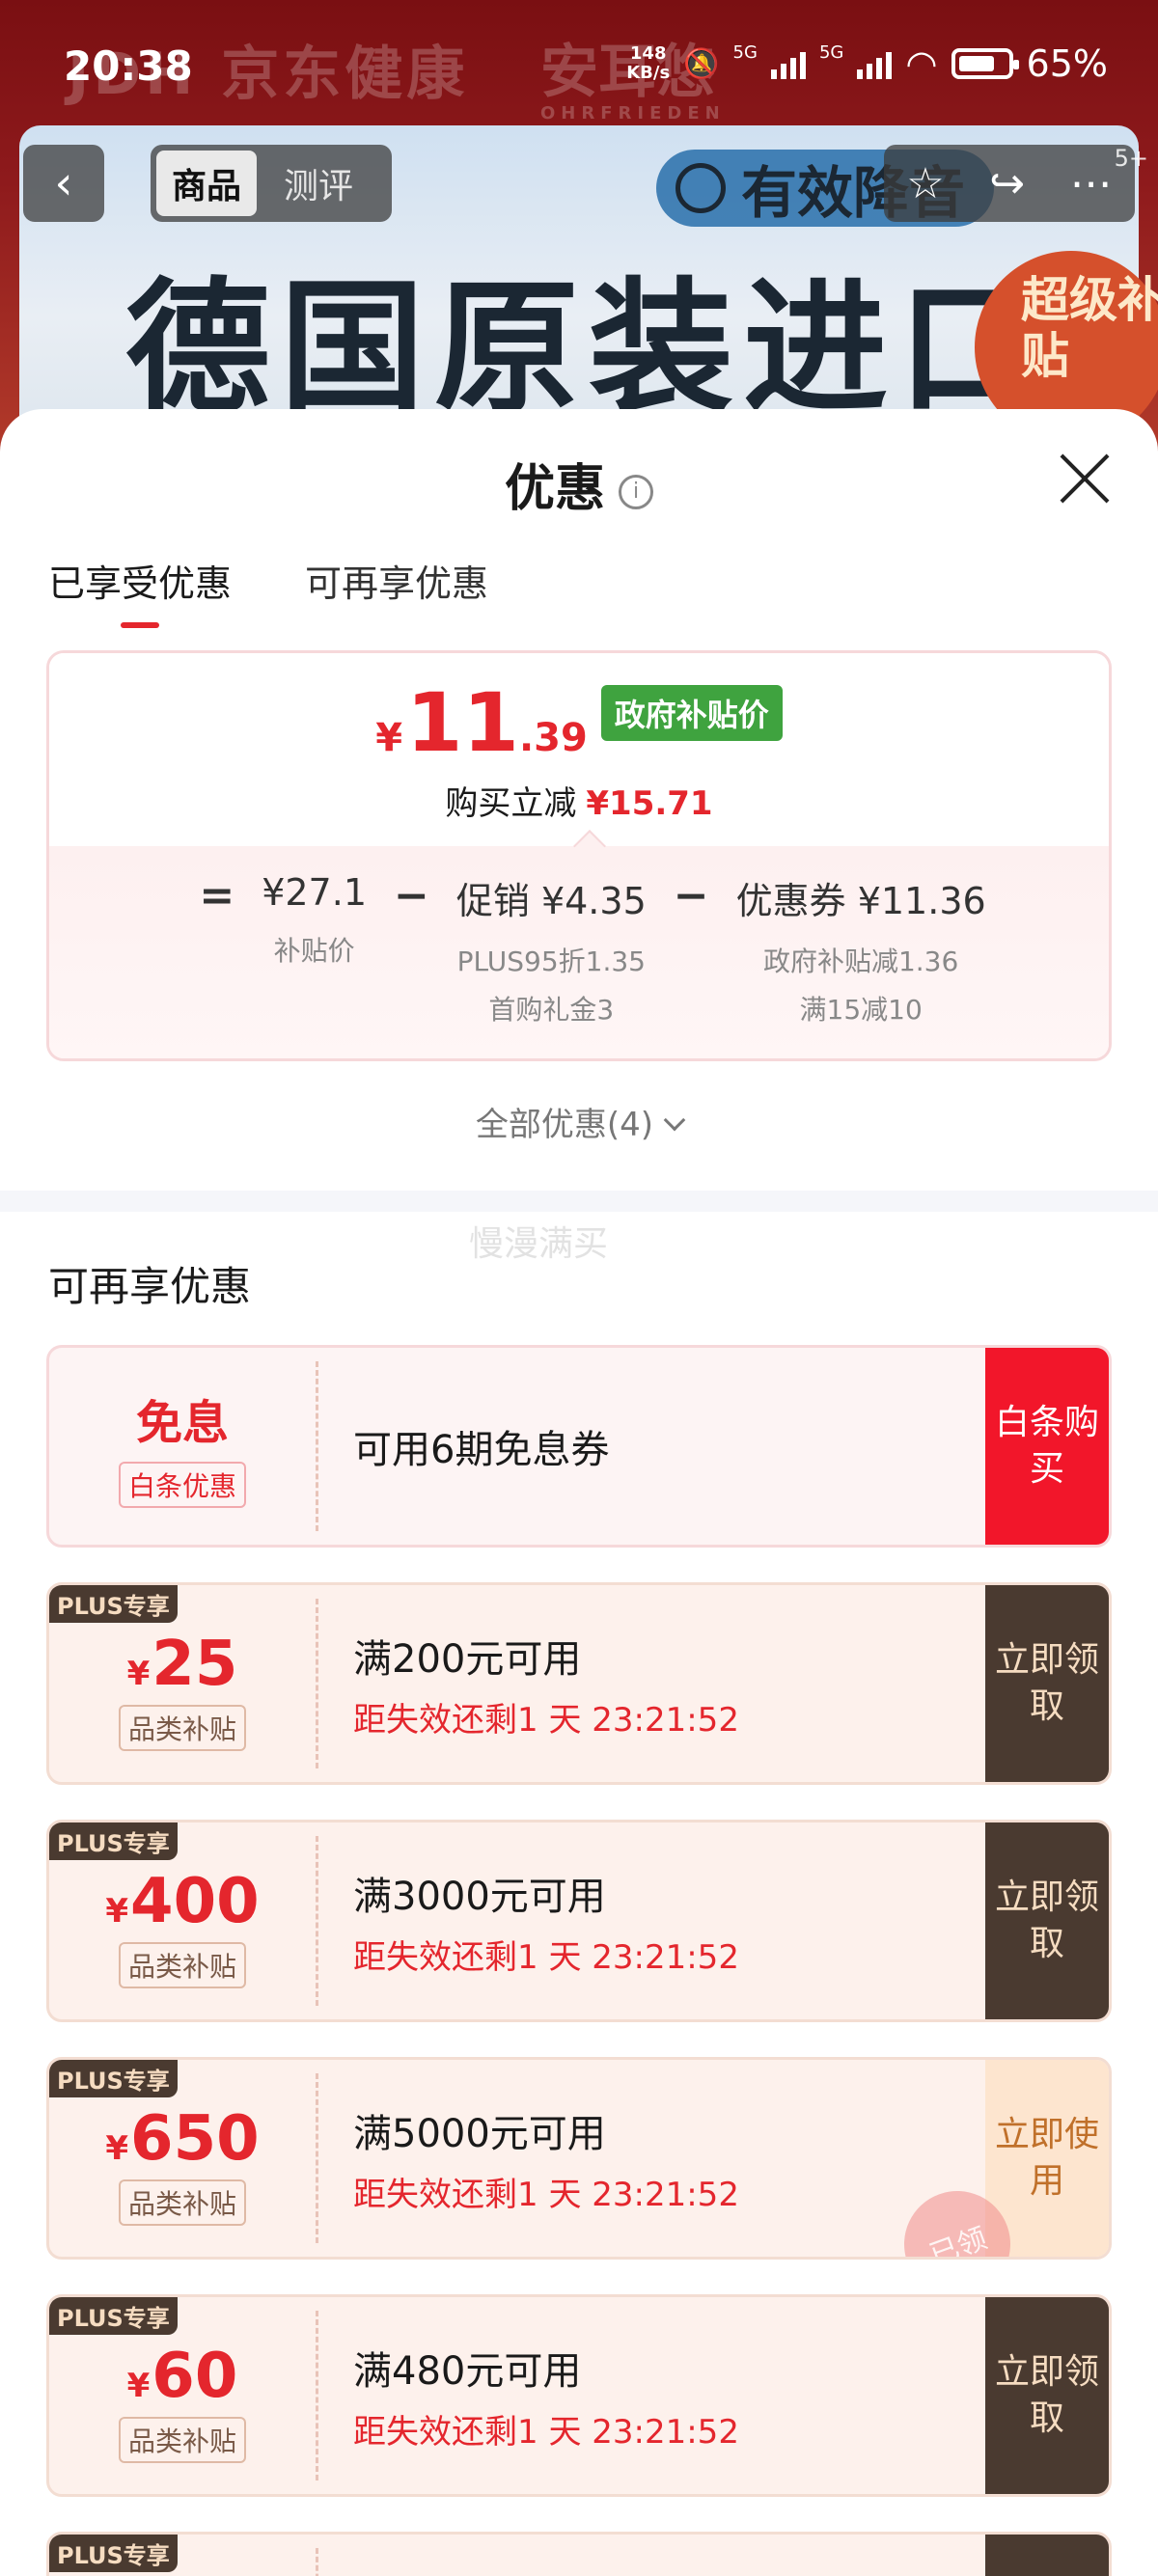 Image resolution: width=1158 pixels, height=2576 pixels. I want to click on baitiao-desc: 可用6期免息券, so click(481, 1450).